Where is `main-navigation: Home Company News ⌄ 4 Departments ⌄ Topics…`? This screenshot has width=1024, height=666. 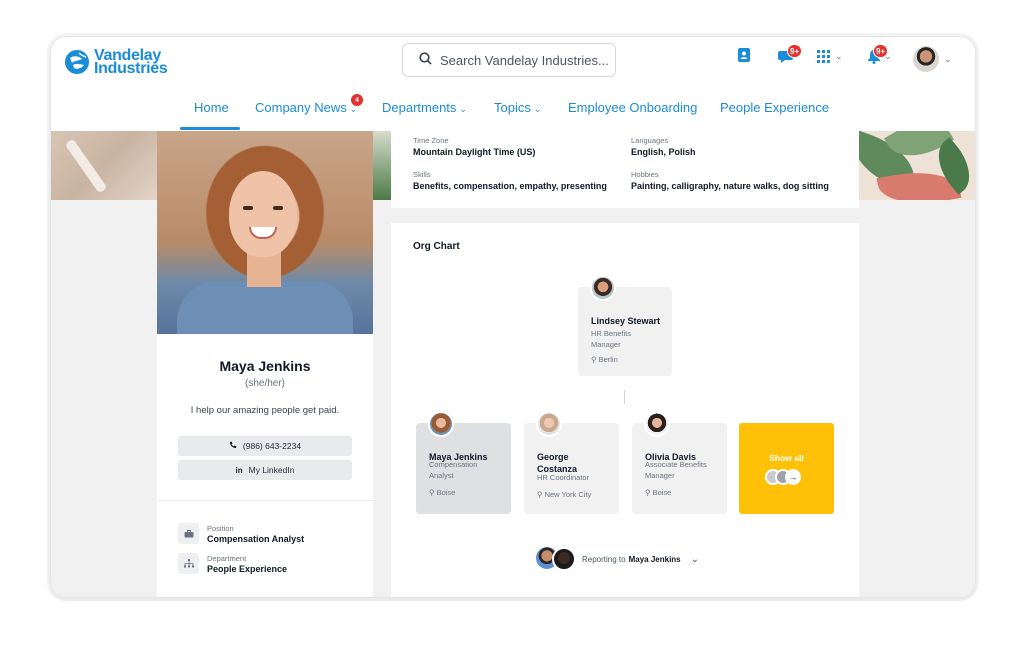 main-navigation: Home Company News ⌄ 4 Departments ⌄ Topics… is located at coordinates (513, 112).